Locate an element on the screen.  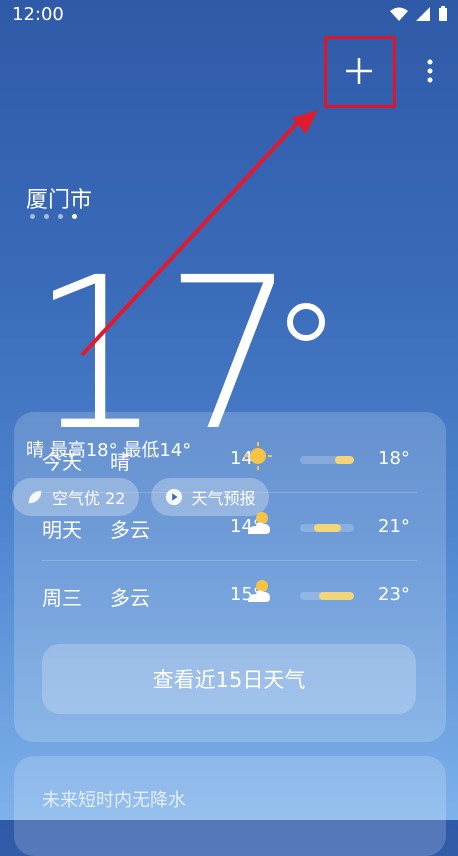
forecast-row: 周三 多云 15° 23° is located at coordinates (230, 594).